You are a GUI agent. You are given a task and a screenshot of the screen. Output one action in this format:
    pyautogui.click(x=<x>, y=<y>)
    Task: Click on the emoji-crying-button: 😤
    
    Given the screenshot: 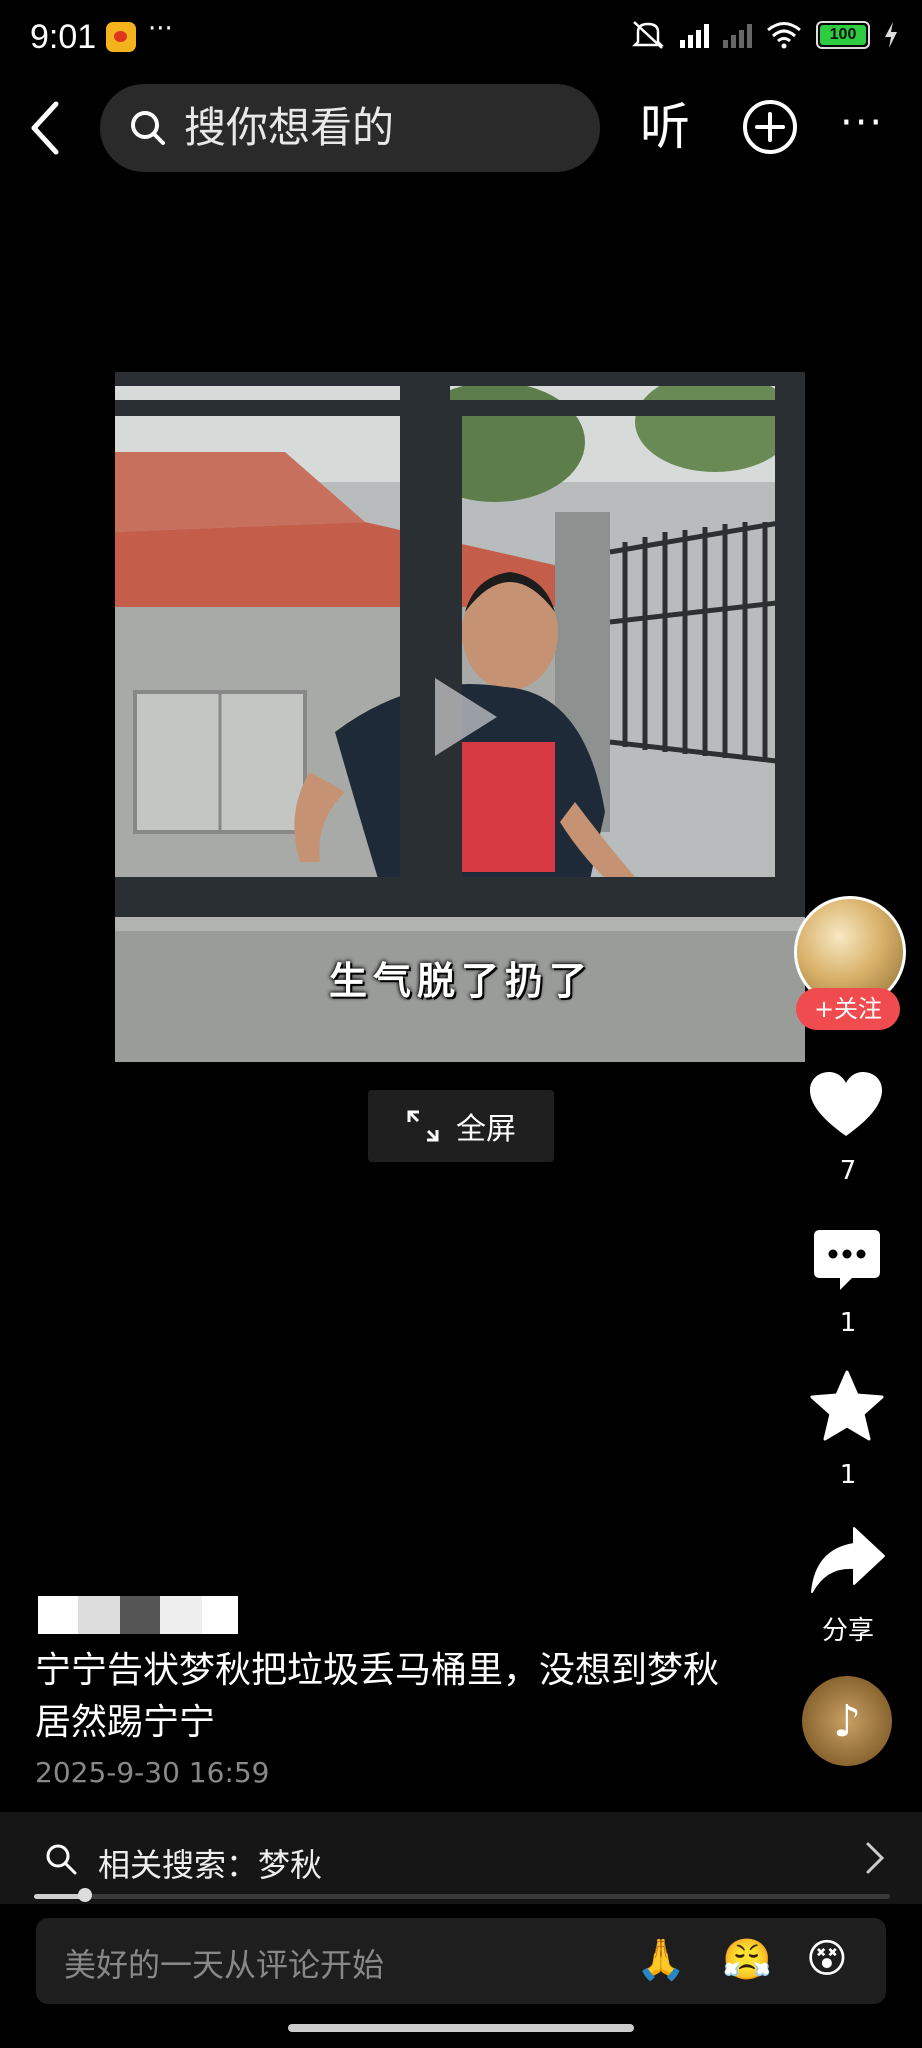 What is the action you would take?
    pyautogui.click(x=747, y=1959)
    